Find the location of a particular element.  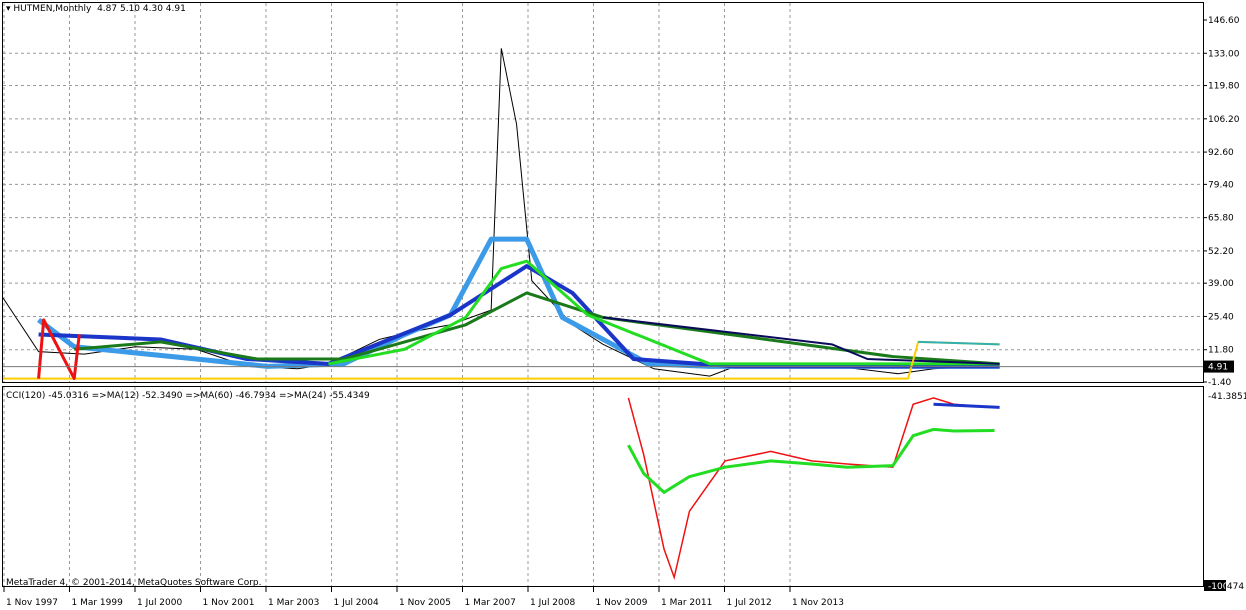

cci-ma2-line is located at coordinates (966, 405).